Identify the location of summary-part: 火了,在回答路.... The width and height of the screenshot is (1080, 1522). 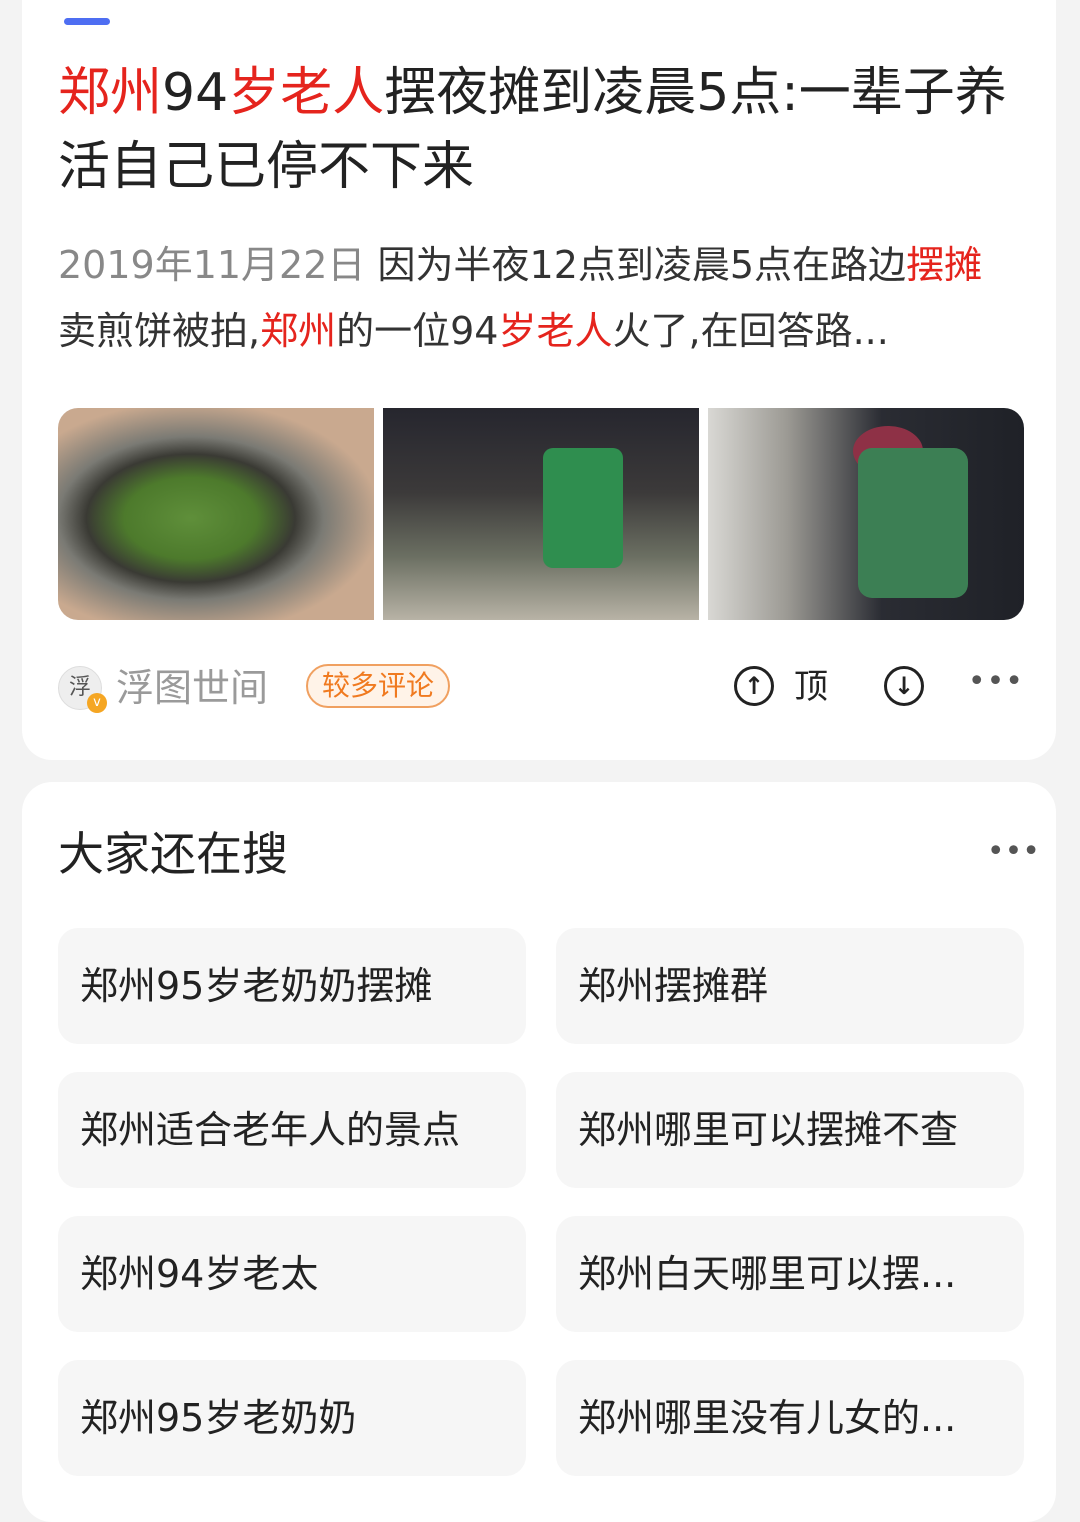
(750, 331).